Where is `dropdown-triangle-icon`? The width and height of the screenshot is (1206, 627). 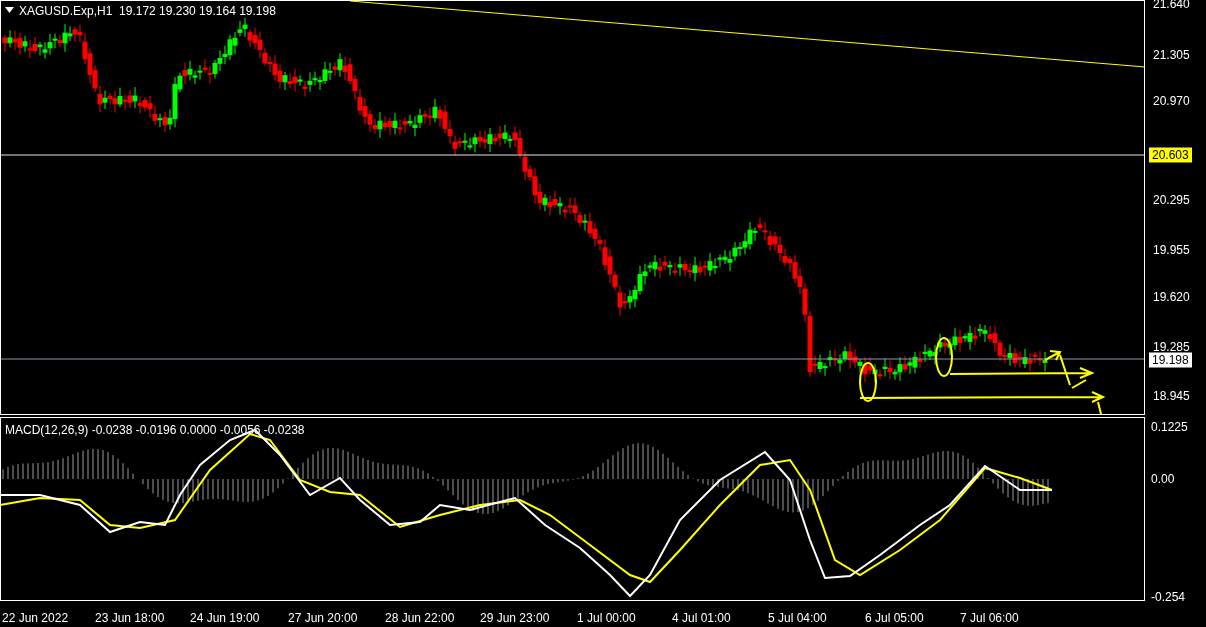 dropdown-triangle-icon is located at coordinates (9, 10).